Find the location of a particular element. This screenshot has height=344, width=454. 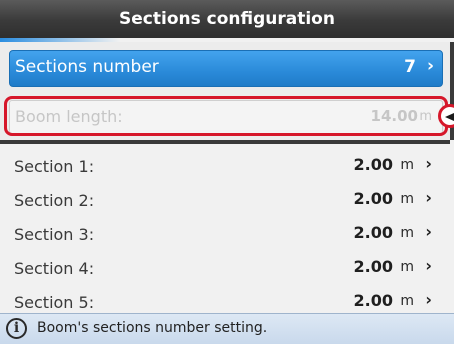

section-label: Section 2: is located at coordinates (54, 200).